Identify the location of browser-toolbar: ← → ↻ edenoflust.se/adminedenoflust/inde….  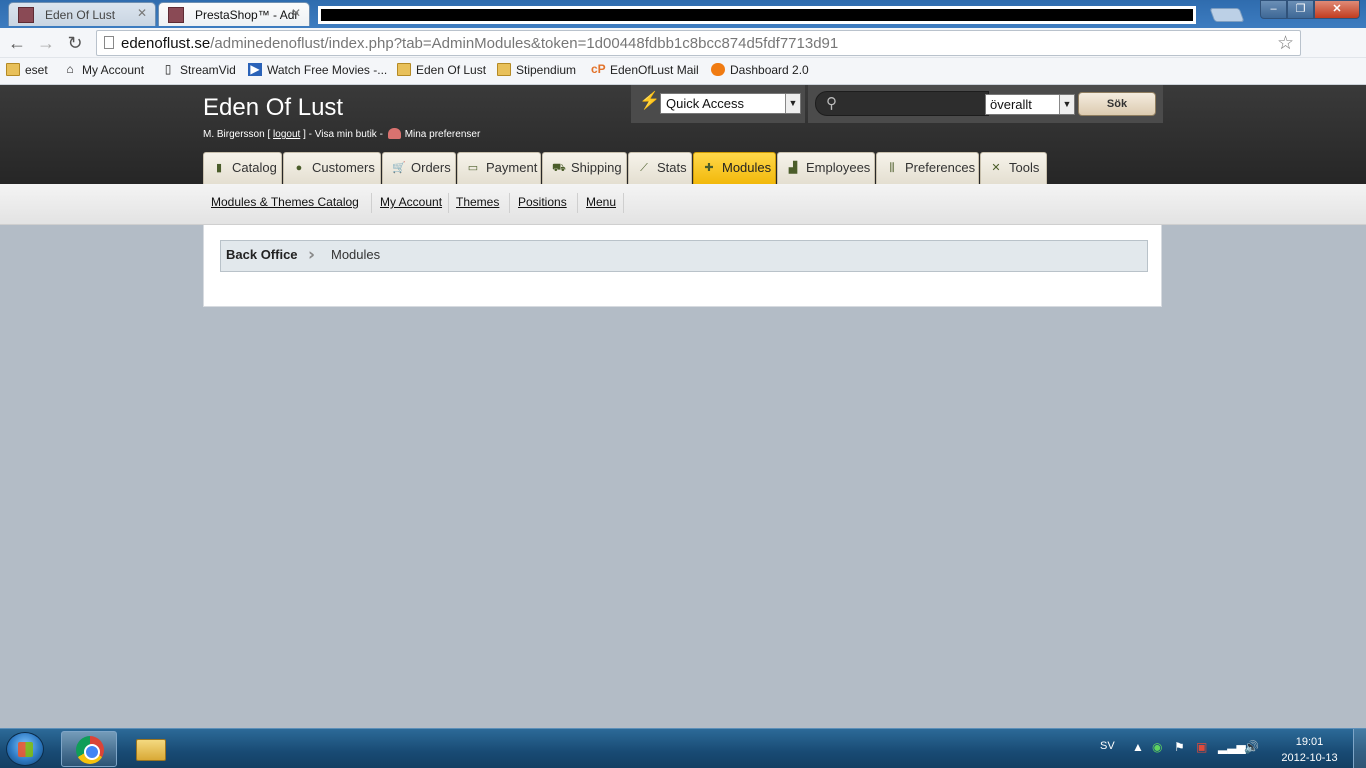
(683, 54).